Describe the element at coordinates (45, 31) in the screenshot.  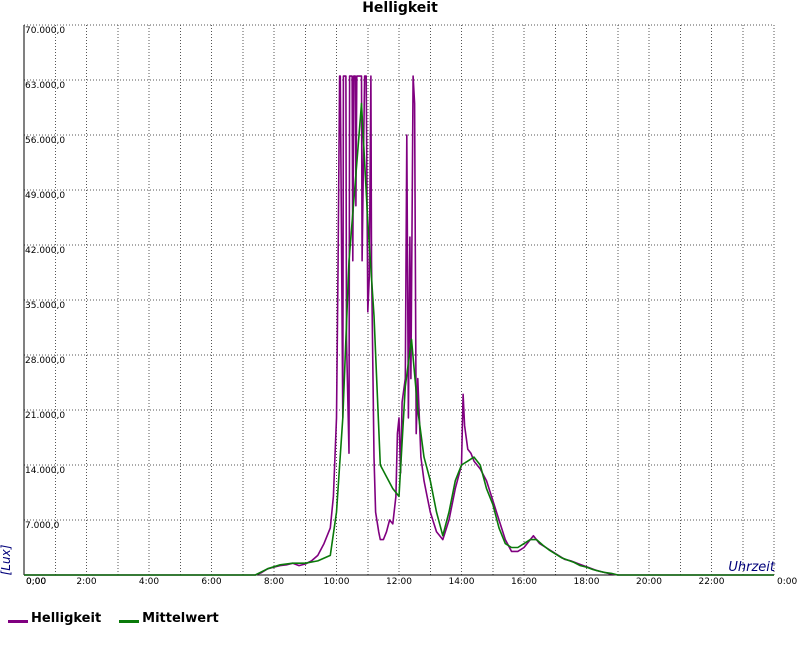
I see `y-tick-label: 70.000,0` at that location.